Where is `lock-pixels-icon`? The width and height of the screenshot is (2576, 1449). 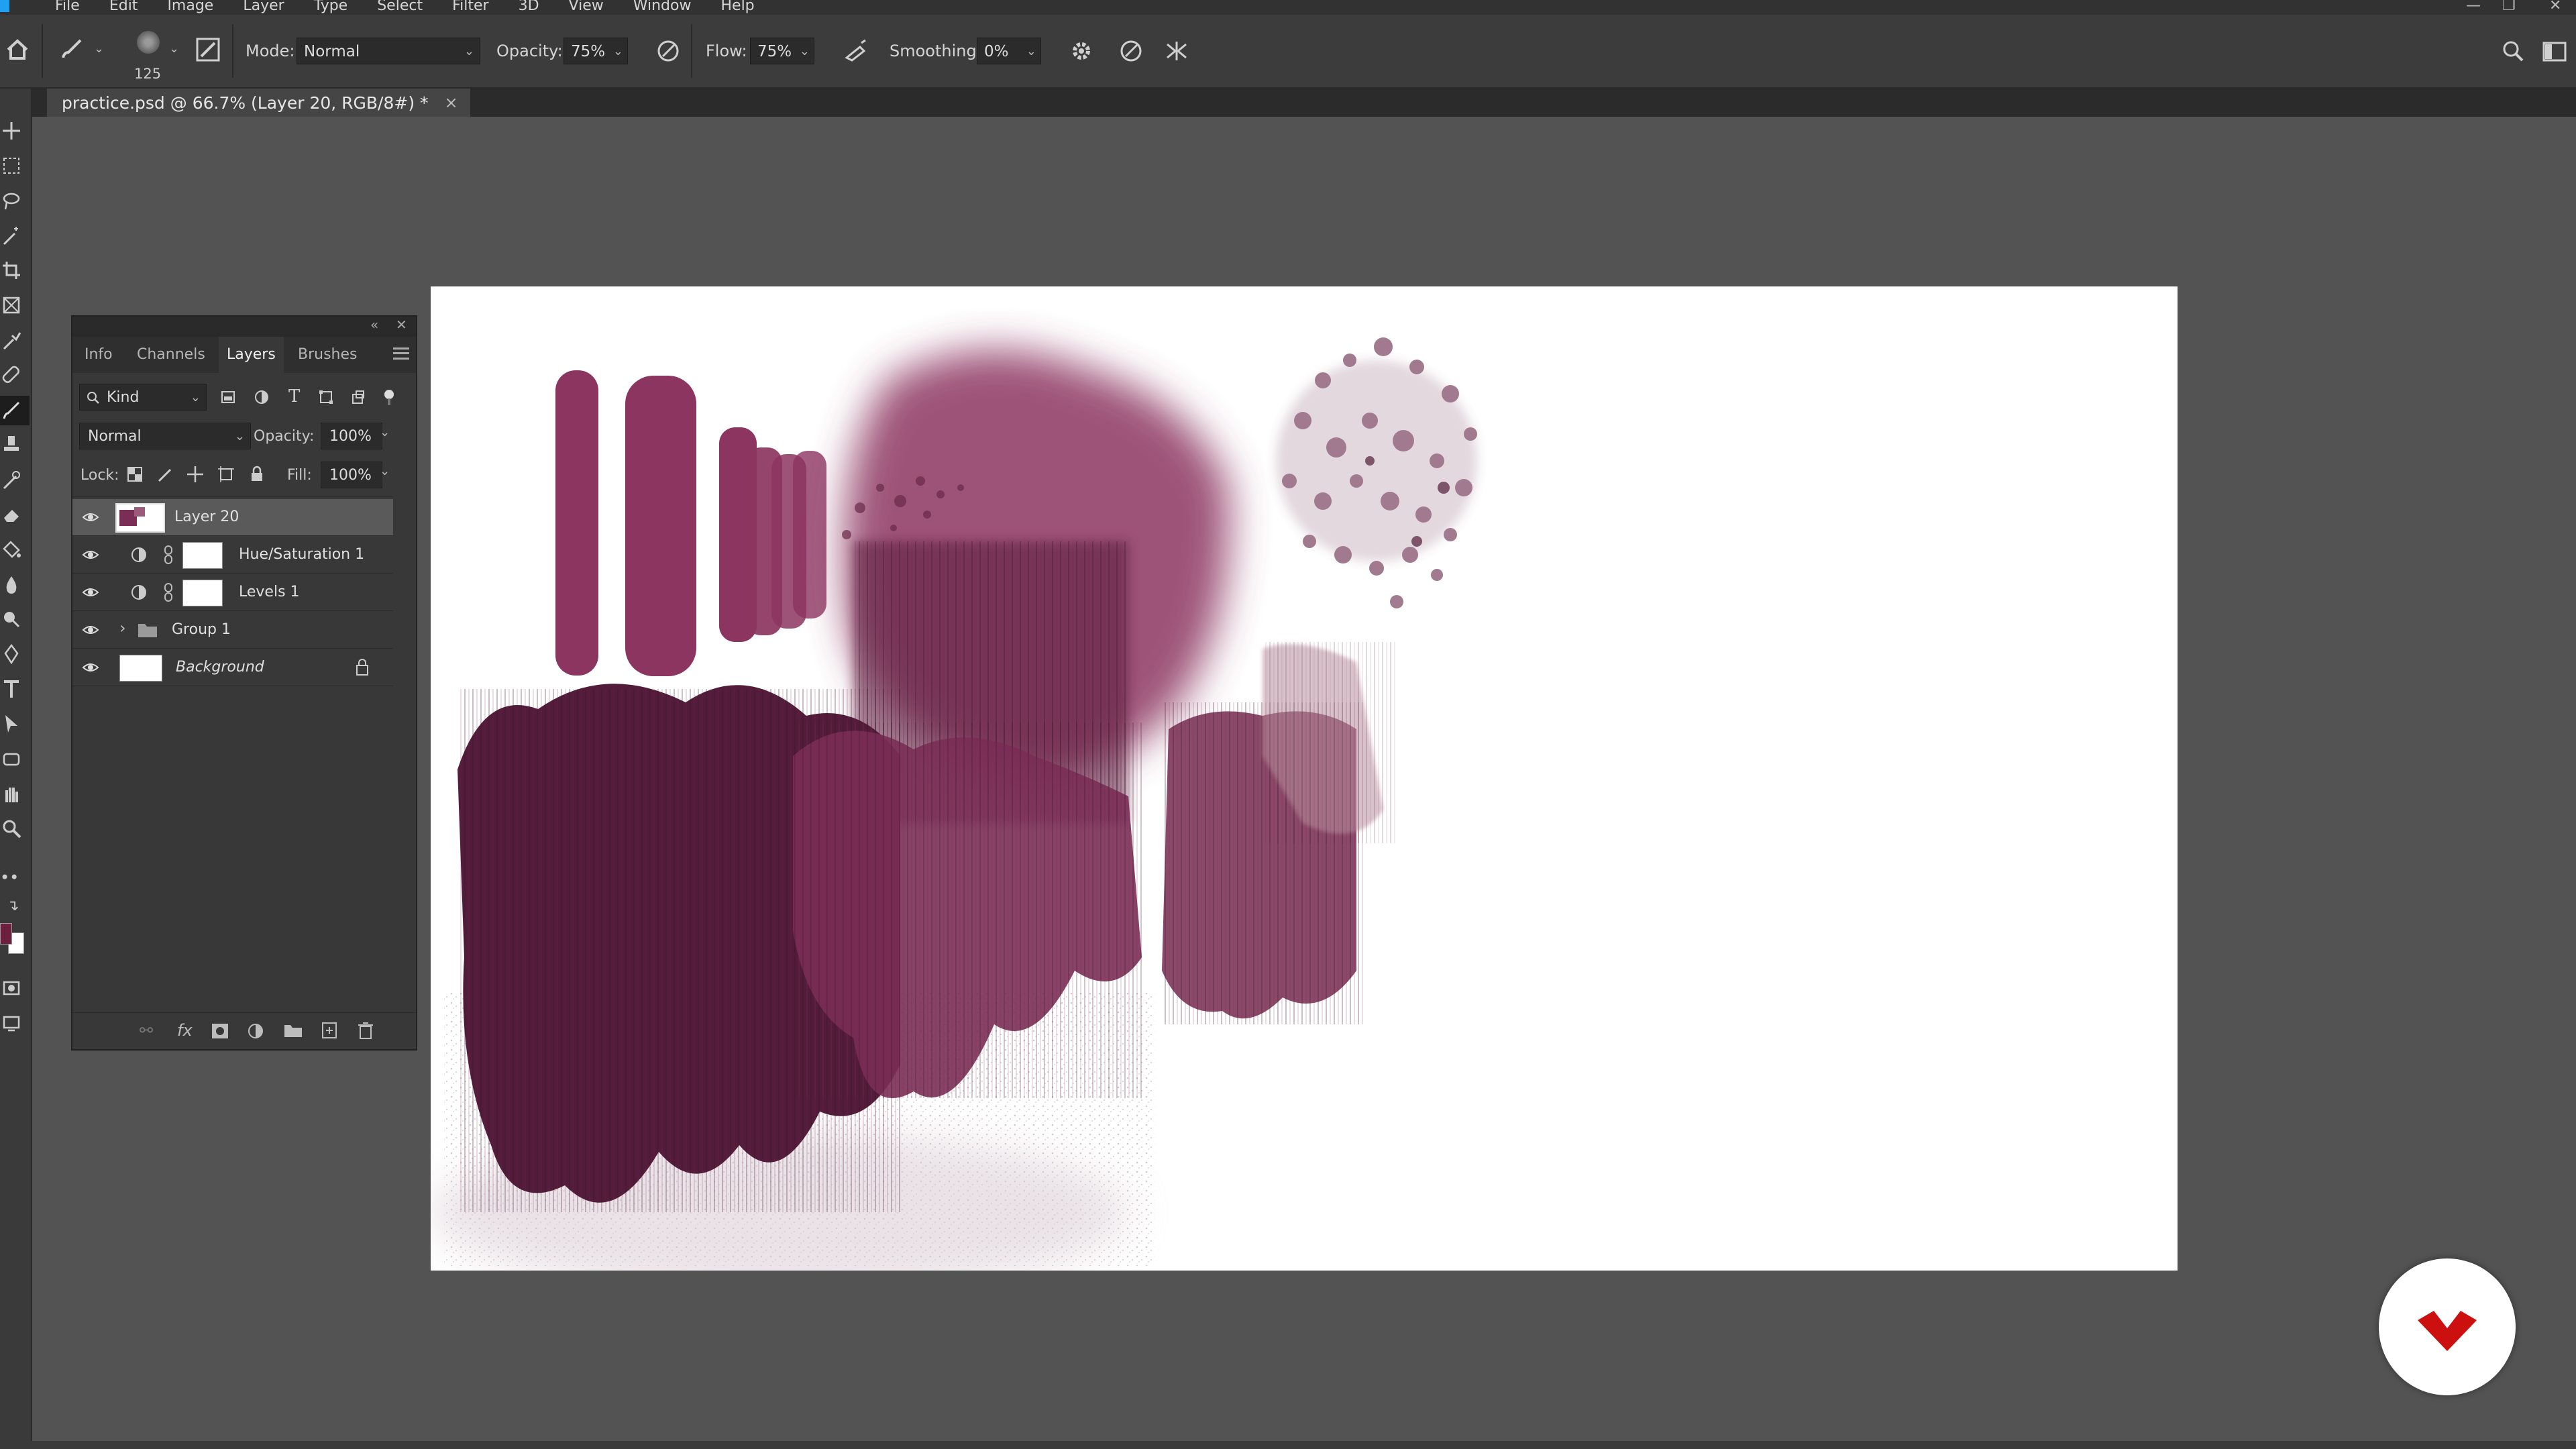
lock-pixels-icon is located at coordinates (165, 474).